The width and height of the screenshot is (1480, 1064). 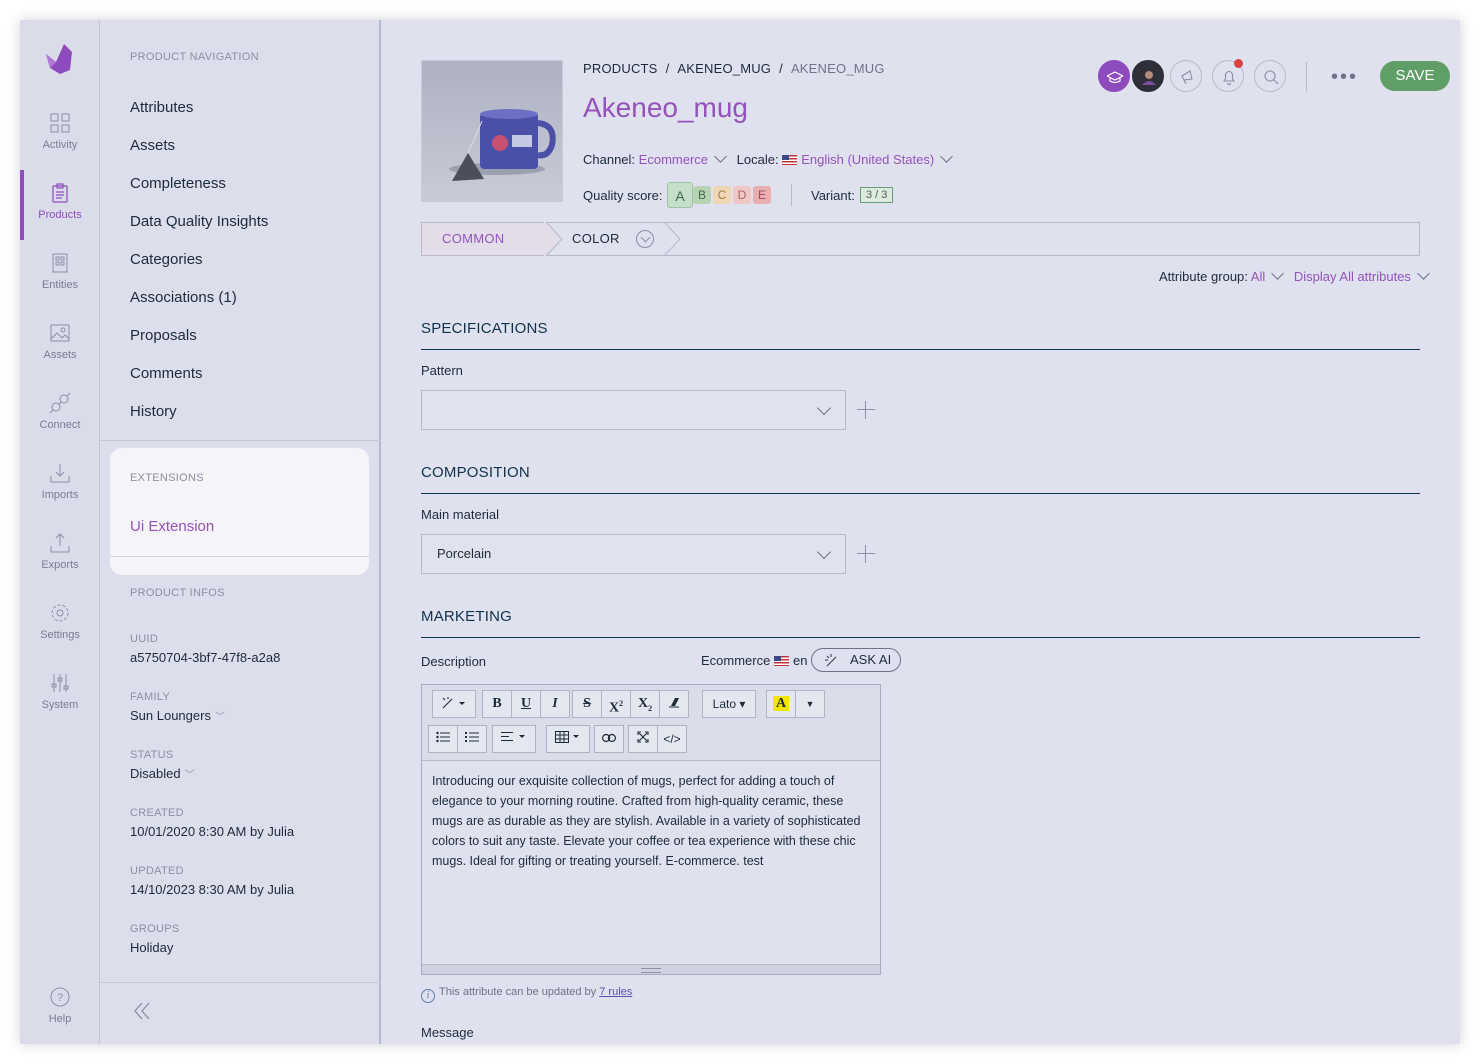 I want to click on family-dropdown: Sun Loungers ﹀, so click(x=177, y=715).